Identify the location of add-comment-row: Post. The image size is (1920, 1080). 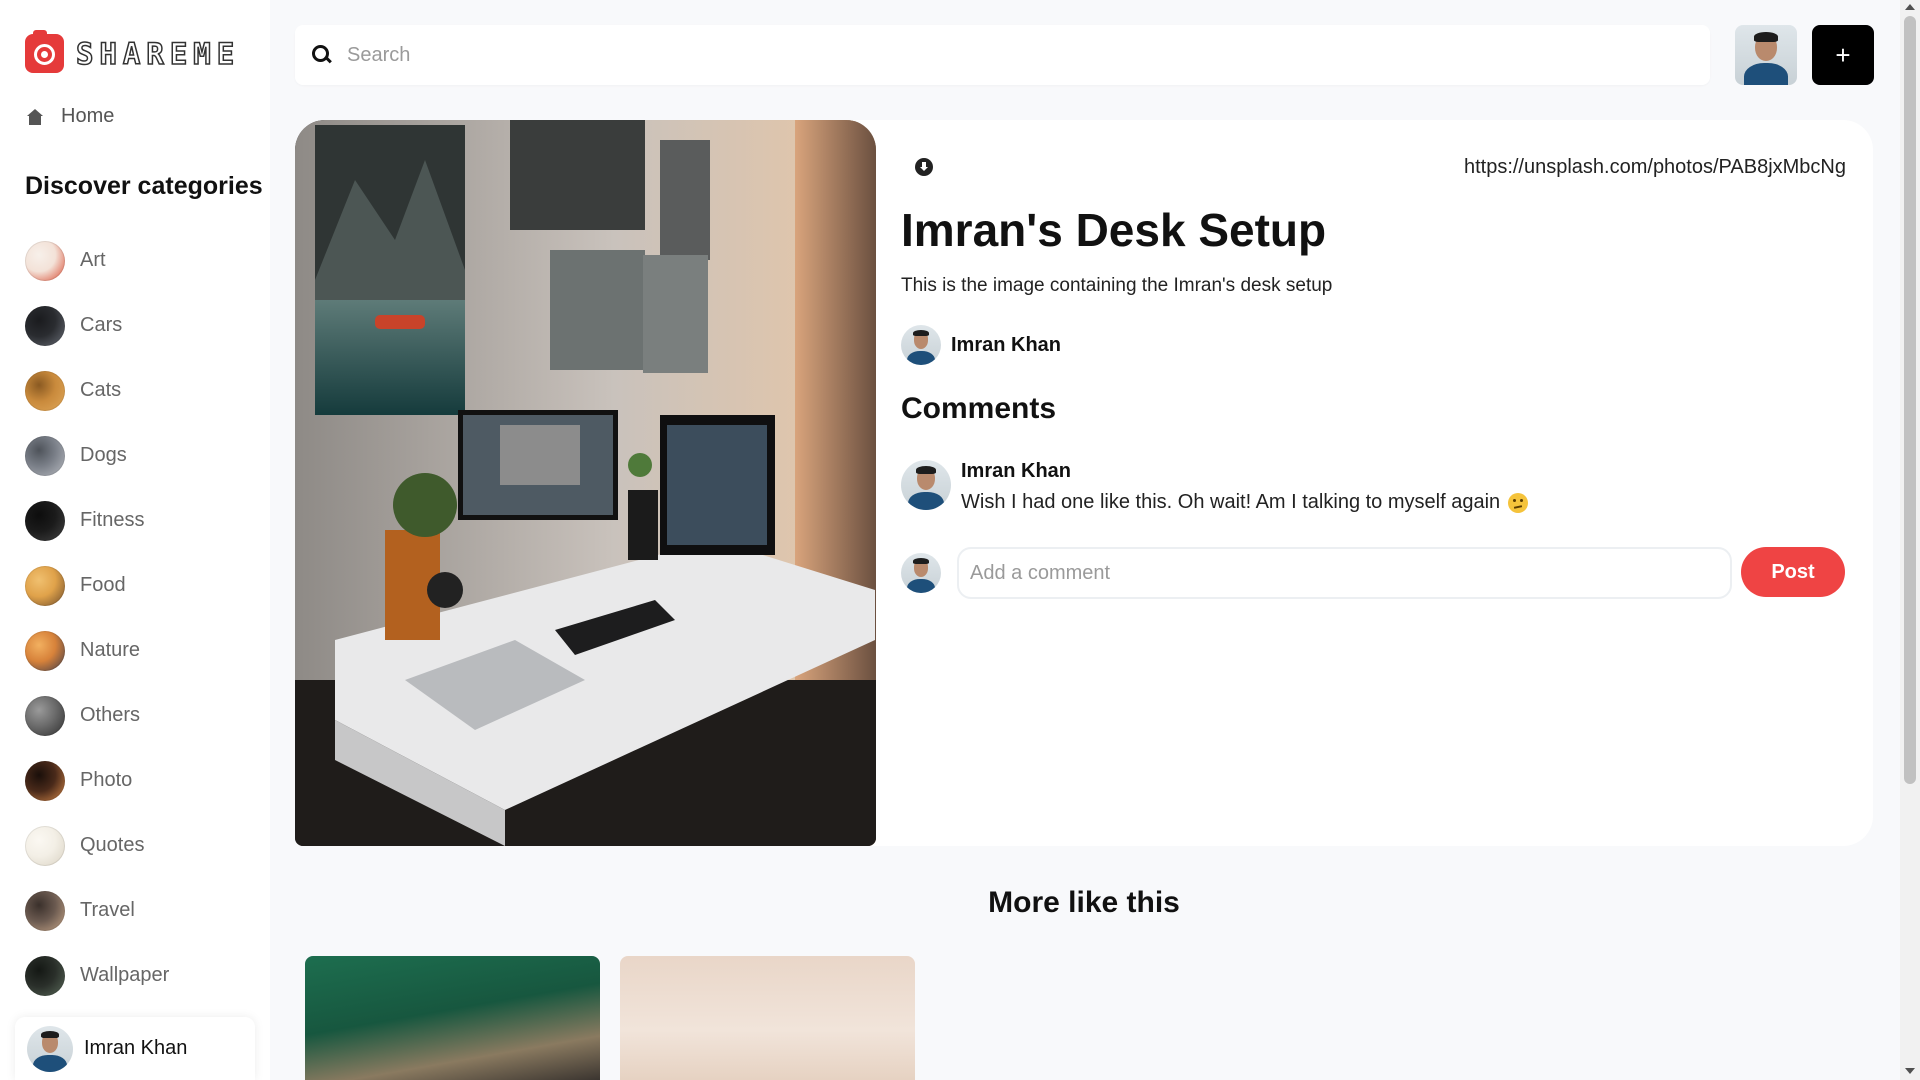
(1373, 573).